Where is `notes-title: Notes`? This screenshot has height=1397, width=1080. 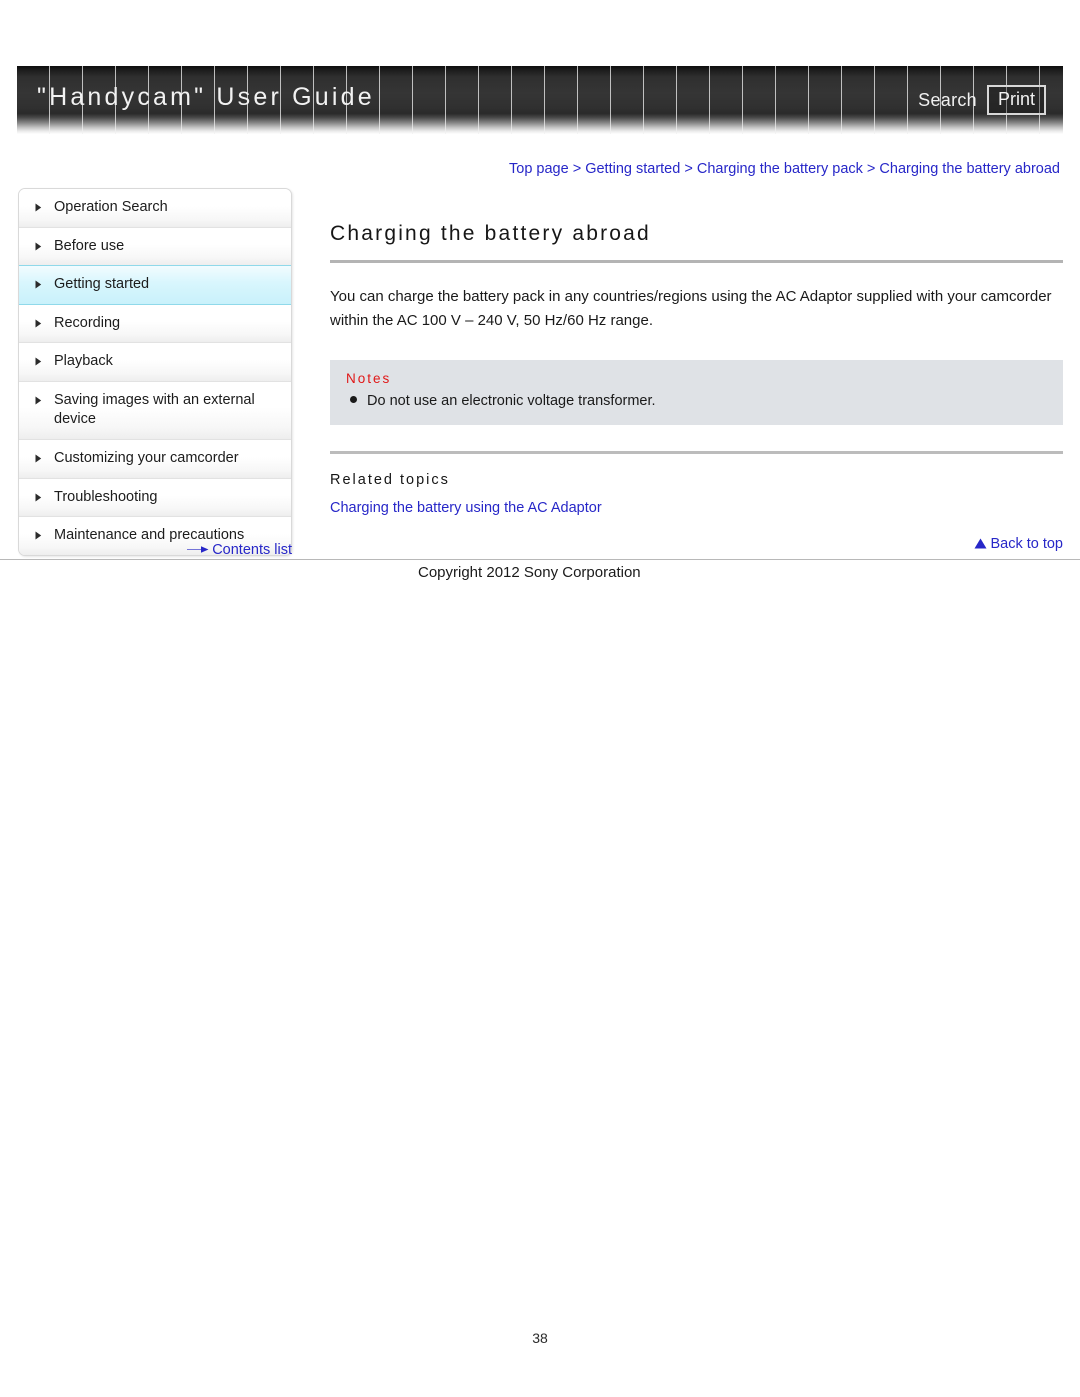 notes-title: Notes is located at coordinates (369, 378).